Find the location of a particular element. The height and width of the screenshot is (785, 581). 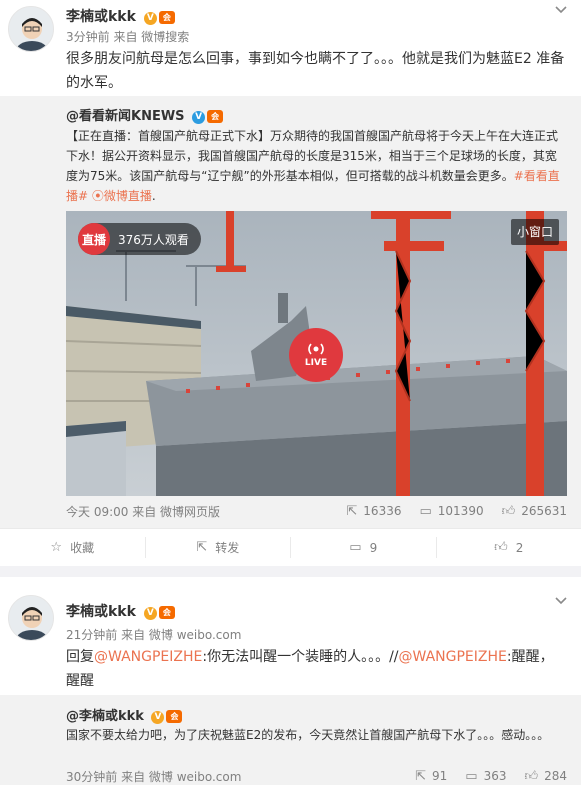

quoted-repost-count: ⇱ 91 is located at coordinates (431, 776).